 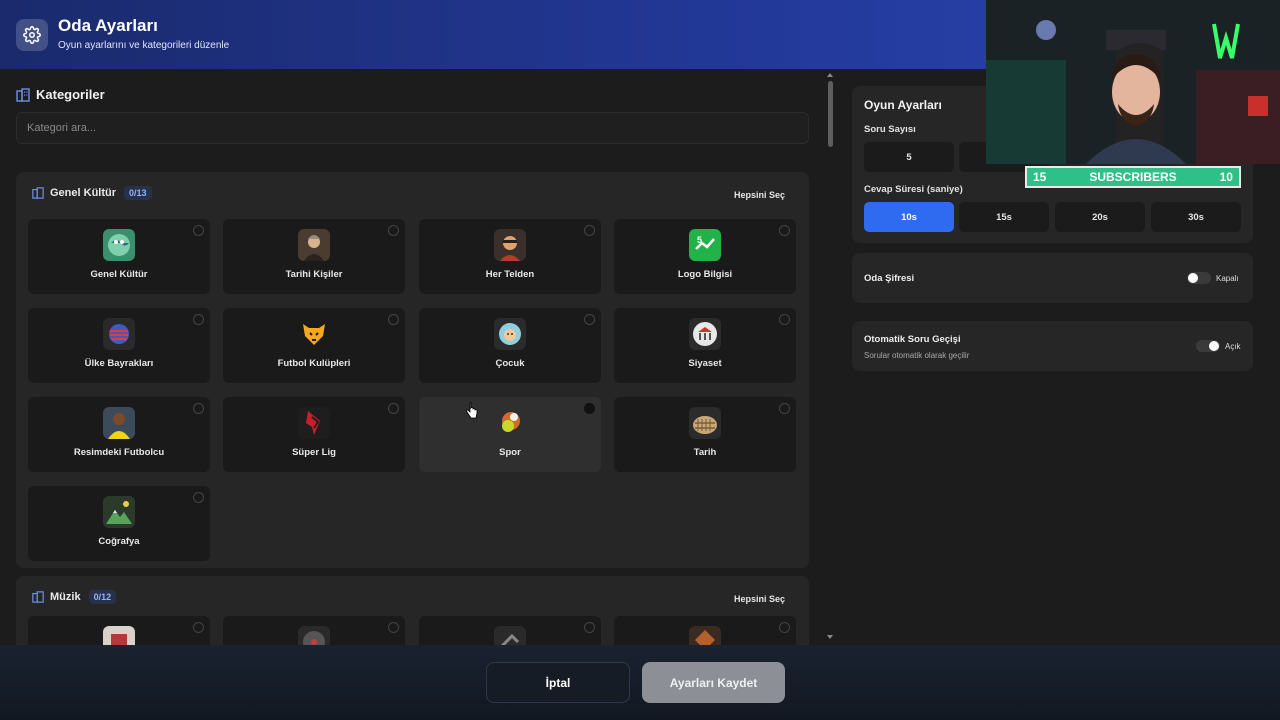 I want to click on parliament-icon, so click(x=705, y=334).